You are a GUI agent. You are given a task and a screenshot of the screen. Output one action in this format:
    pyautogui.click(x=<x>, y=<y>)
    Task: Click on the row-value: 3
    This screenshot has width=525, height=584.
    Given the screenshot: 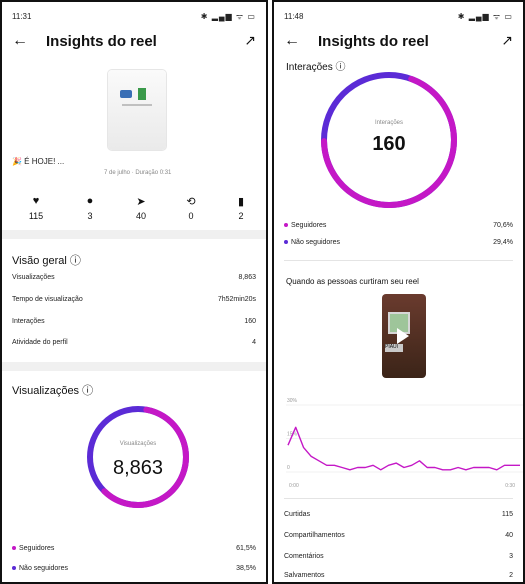 What is the action you would take?
    pyautogui.click(x=511, y=556)
    